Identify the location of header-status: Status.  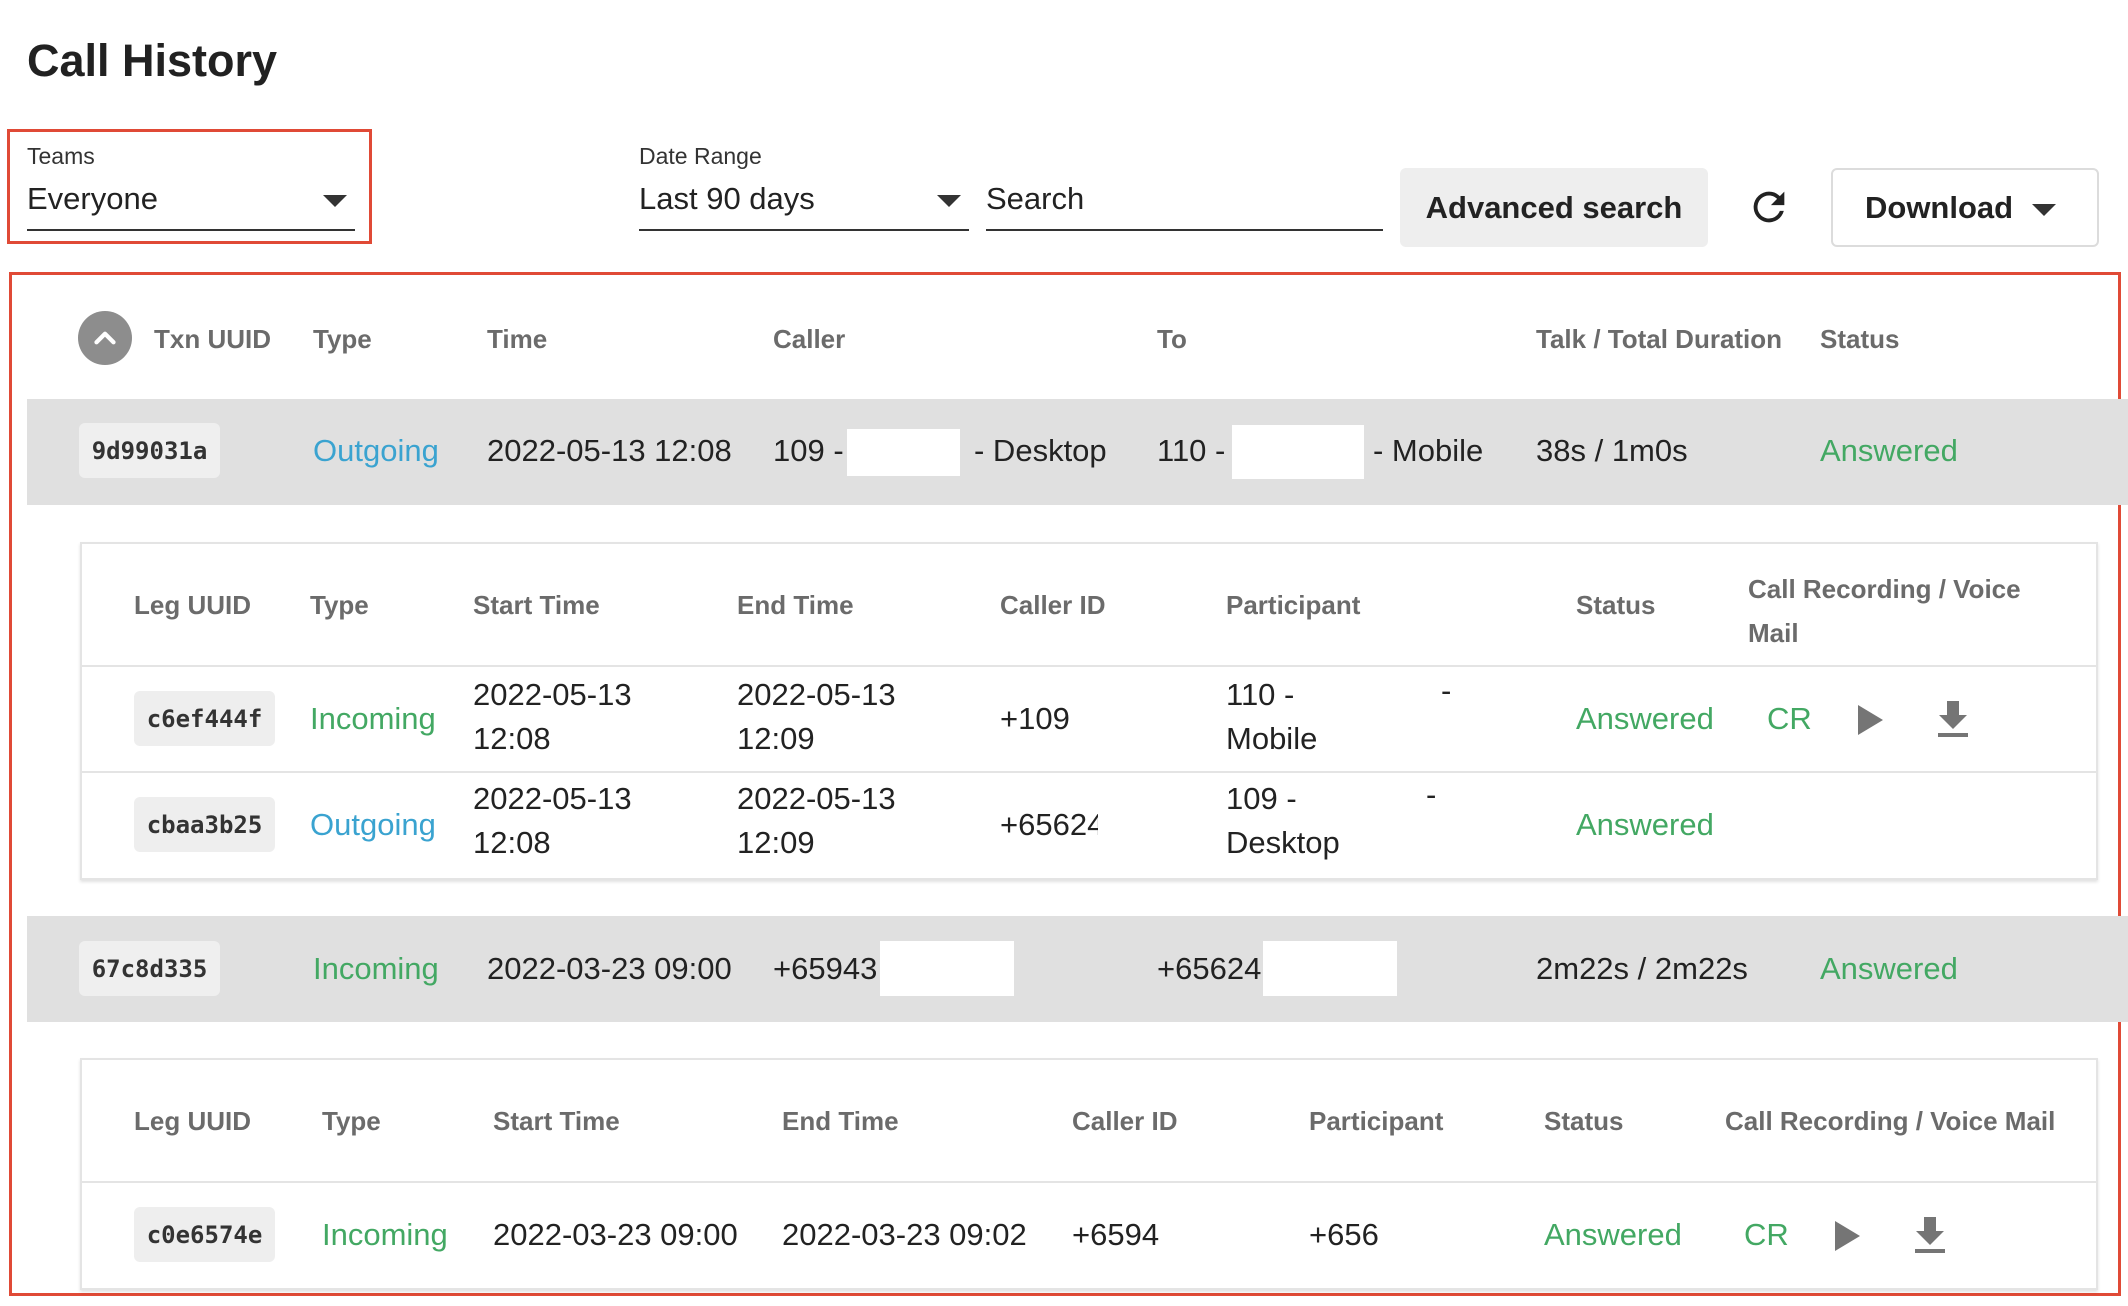
(1860, 339).